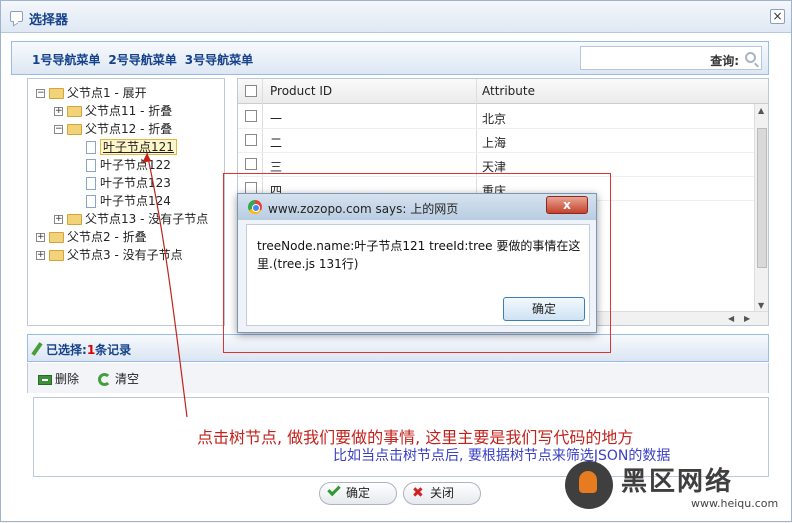 This screenshot has height=523, width=792. Describe the element at coordinates (735, 503) in the screenshot. I see `watermark-url: www.heiqu.com` at that location.